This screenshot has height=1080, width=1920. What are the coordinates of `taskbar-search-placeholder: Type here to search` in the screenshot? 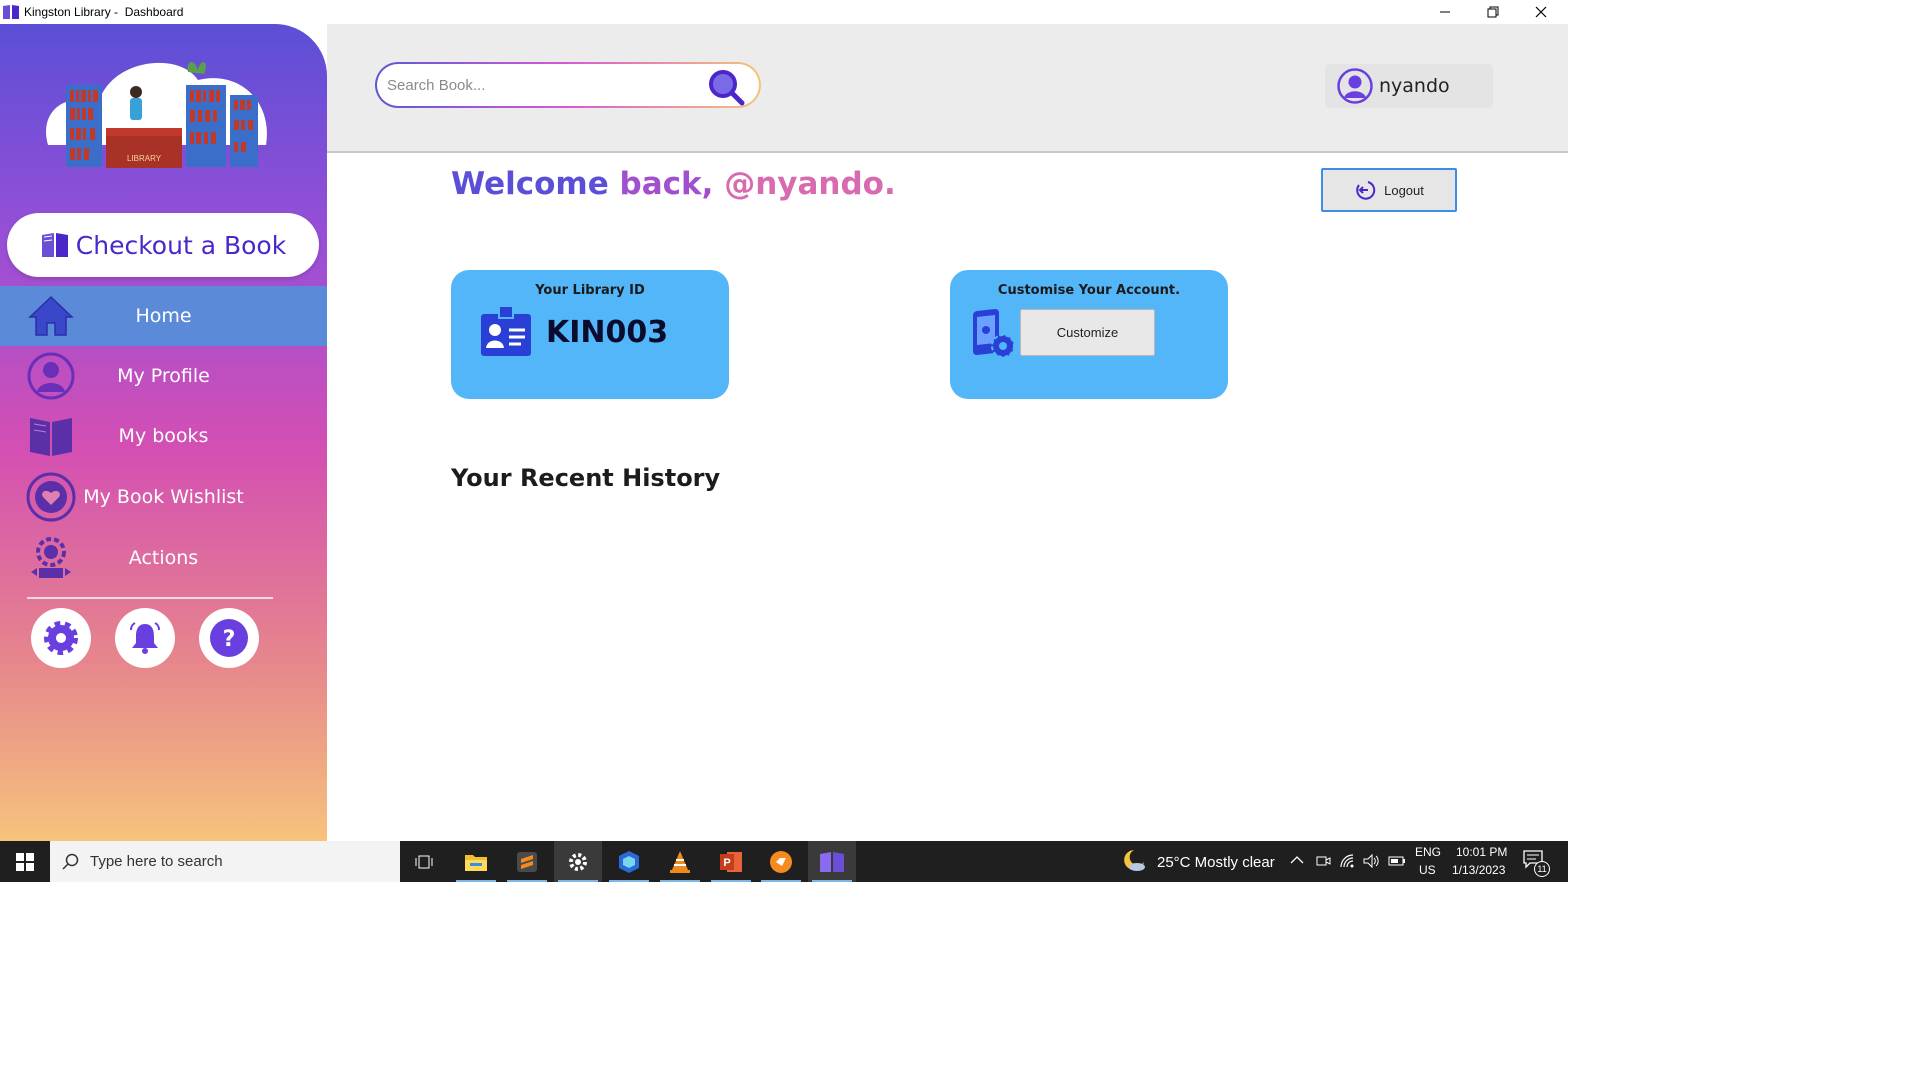 It's located at (156, 861).